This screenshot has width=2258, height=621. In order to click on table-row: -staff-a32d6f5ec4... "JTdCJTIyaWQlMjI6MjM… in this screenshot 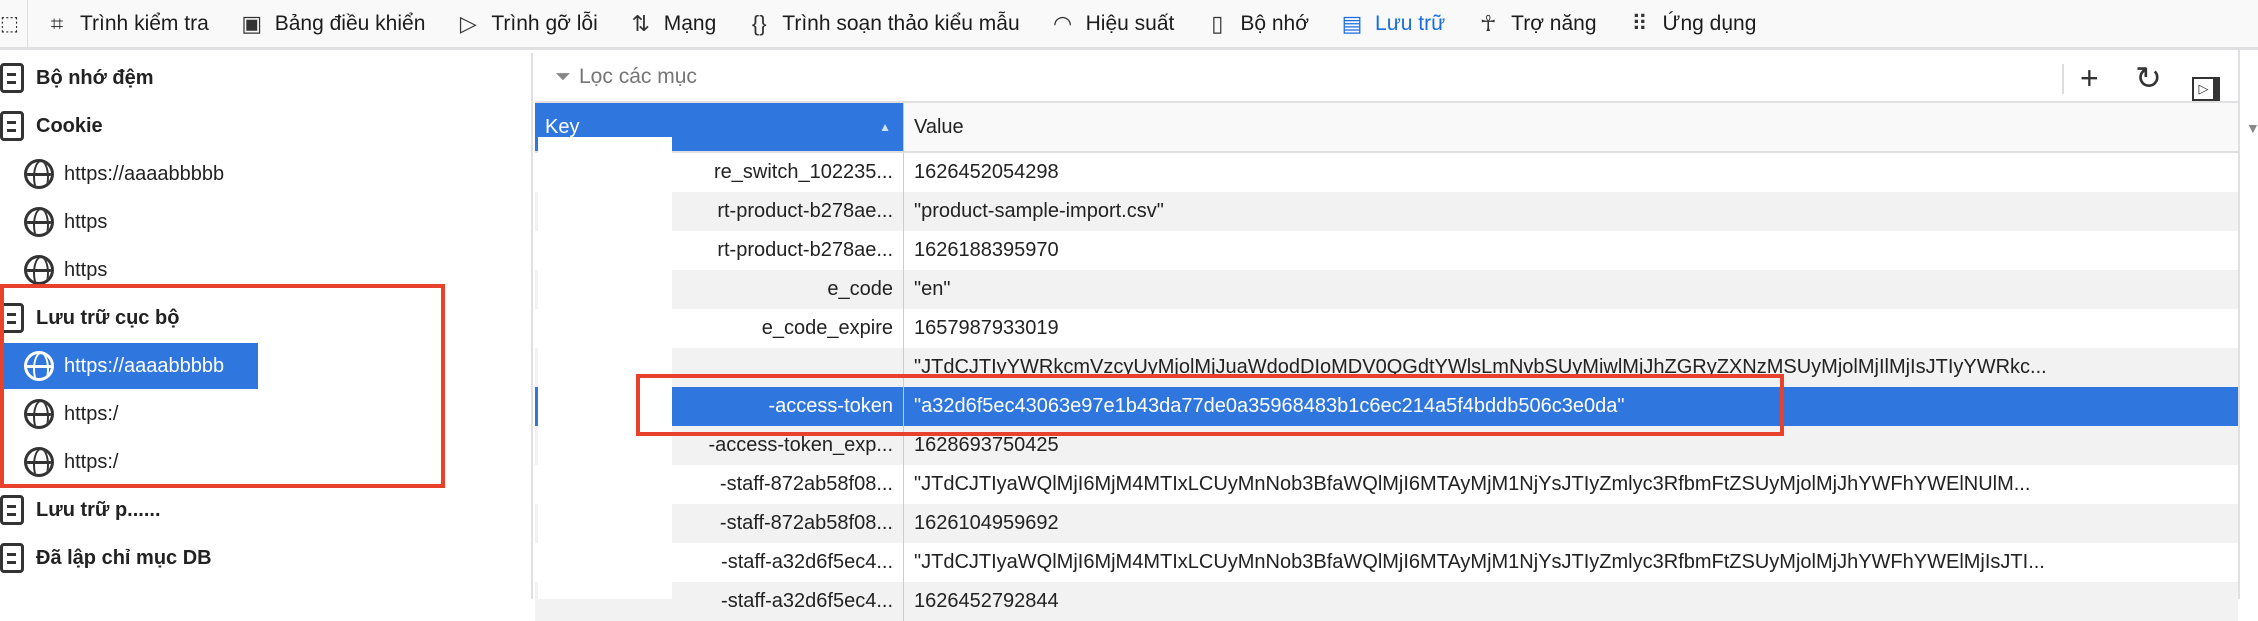, I will do `click(1386, 562)`.